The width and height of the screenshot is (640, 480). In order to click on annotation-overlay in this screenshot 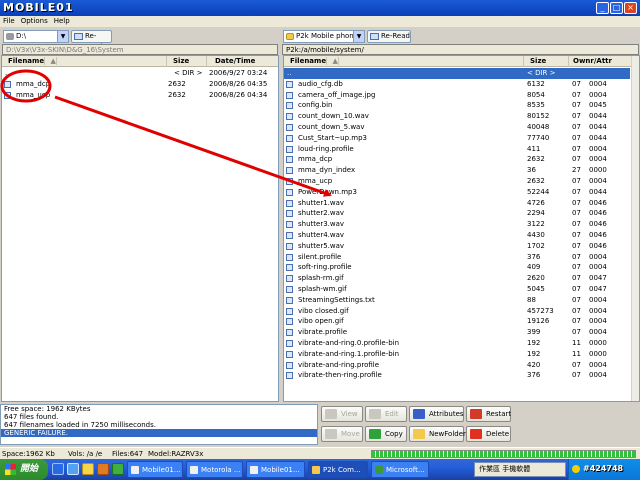, I will do `click(166, 133)`.